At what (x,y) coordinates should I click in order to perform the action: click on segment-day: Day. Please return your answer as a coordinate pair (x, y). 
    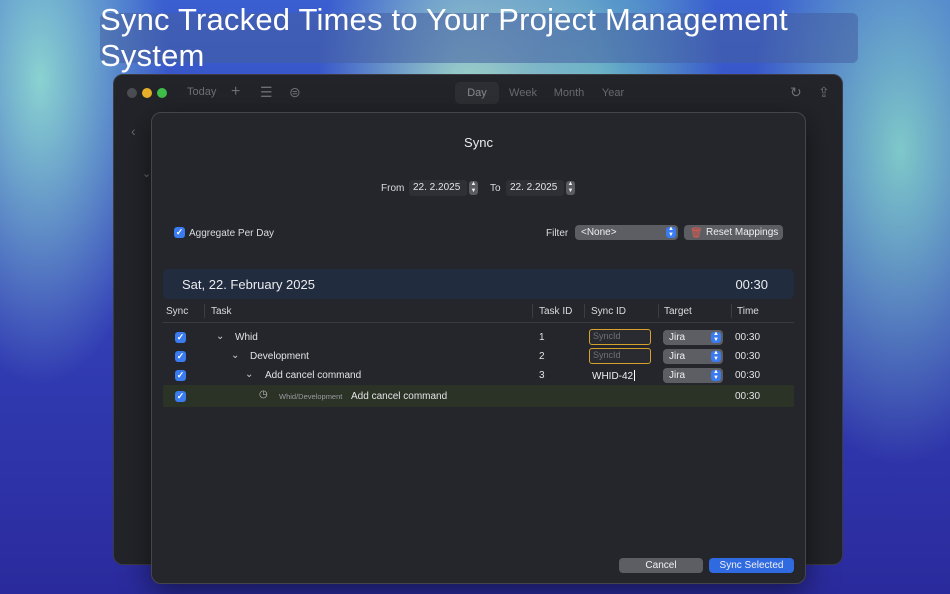
    Looking at the image, I should click on (477, 93).